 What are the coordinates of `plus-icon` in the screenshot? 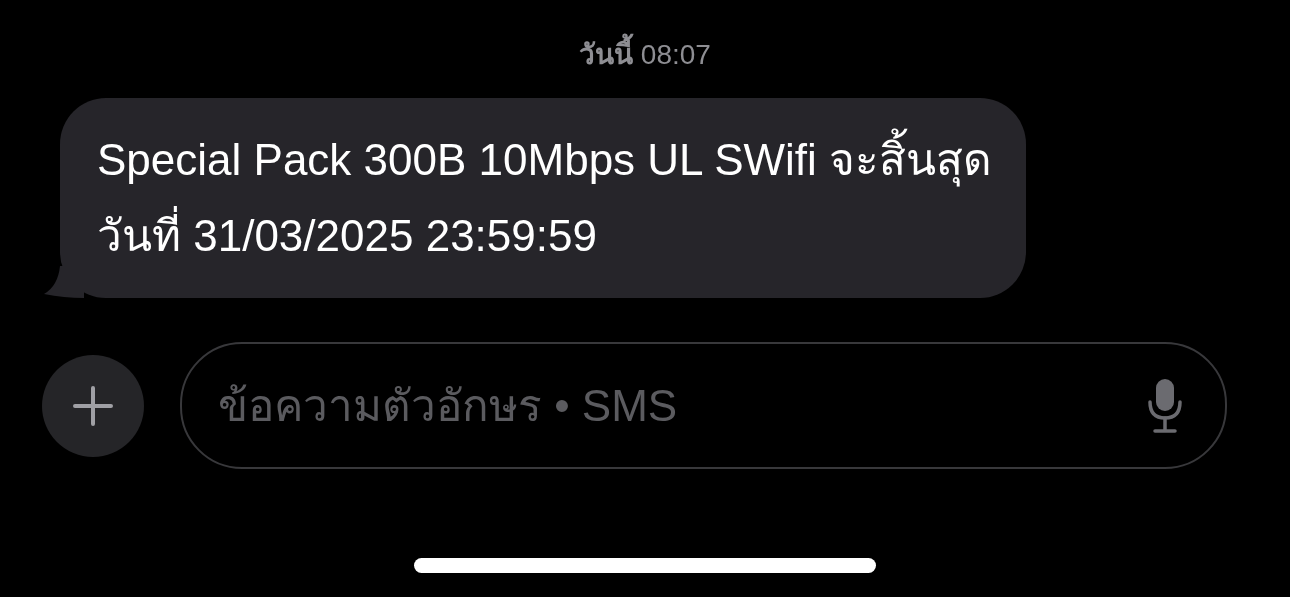 It's located at (93, 405).